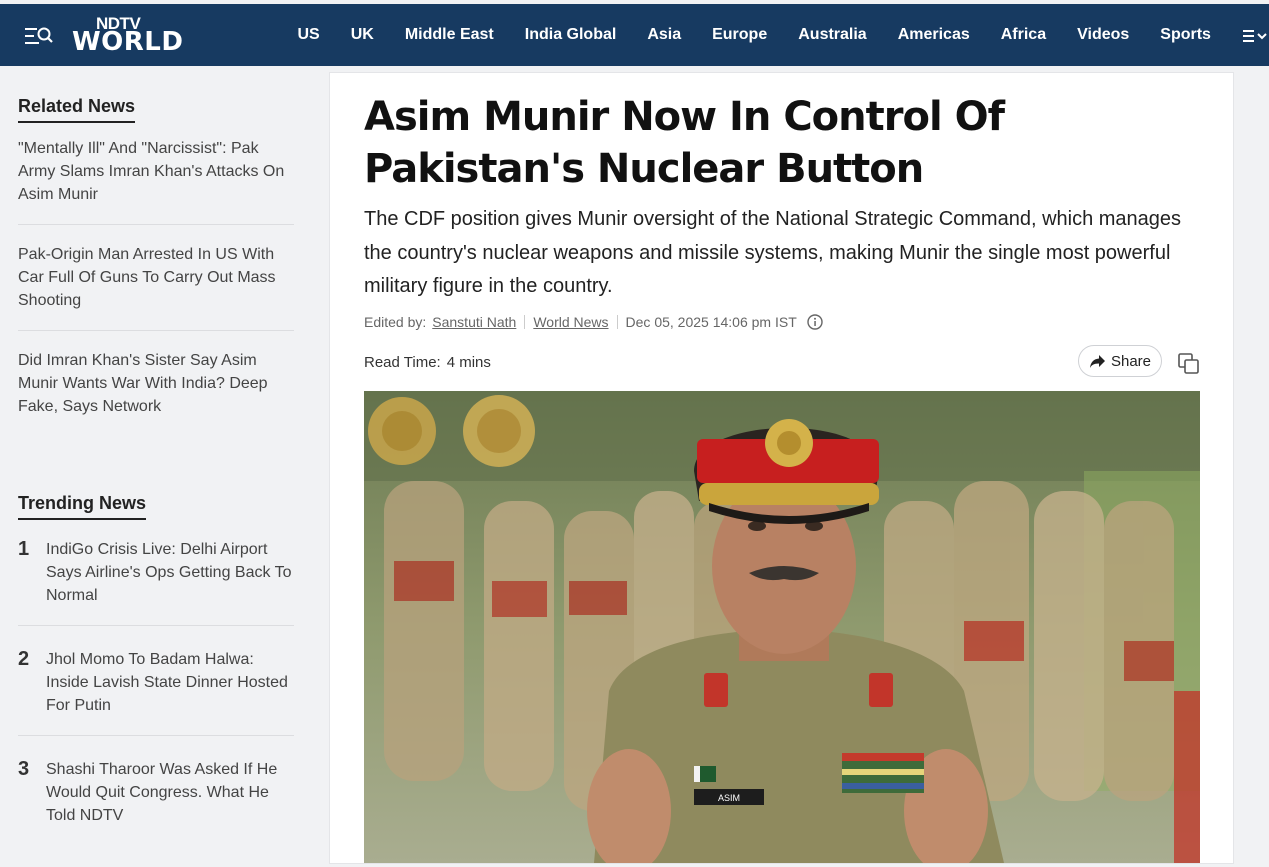  Describe the element at coordinates (832, 35) in the screenshot. I see `nav-australia: Australia` at that location.